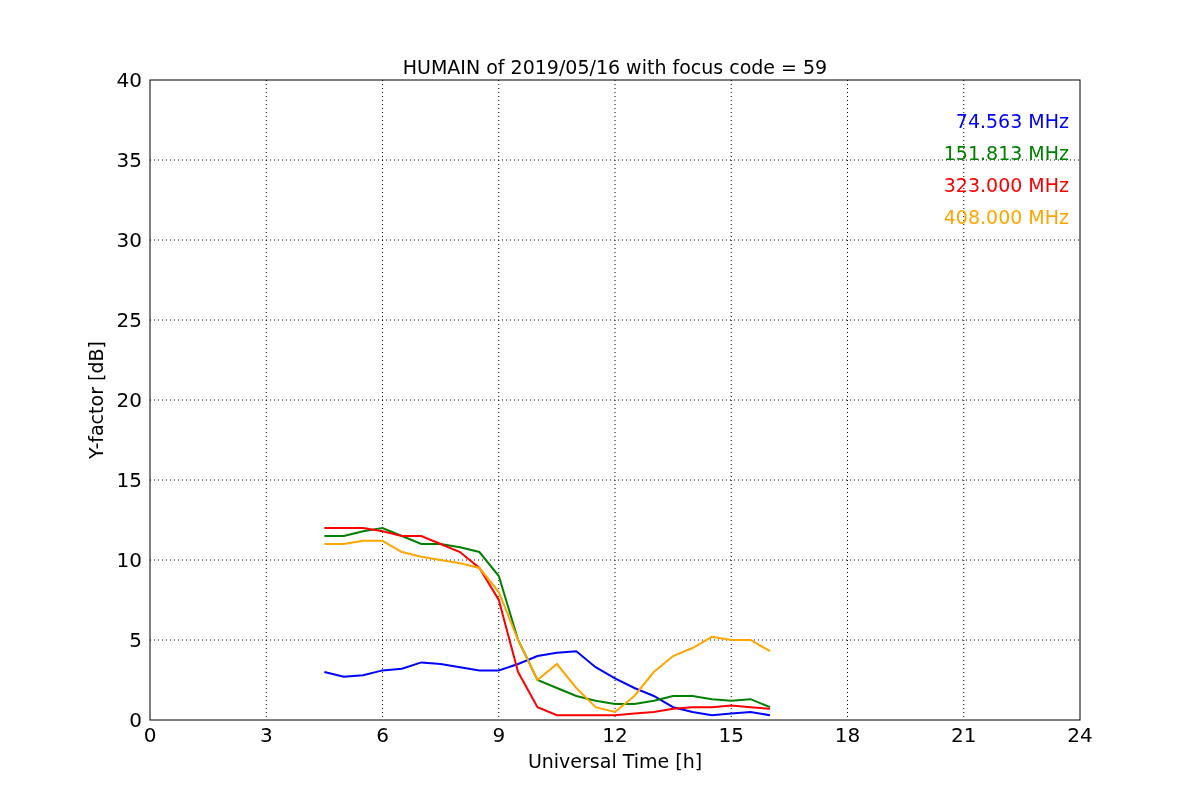  I want to click on legend-label: 74.563 MHz, so click(1012, 121).